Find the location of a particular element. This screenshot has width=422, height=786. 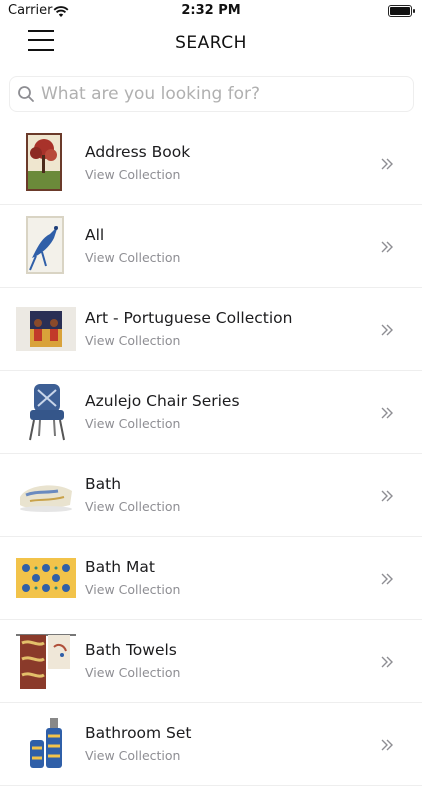

thumbnail-bath-towels is located at coordinates (46, 661).